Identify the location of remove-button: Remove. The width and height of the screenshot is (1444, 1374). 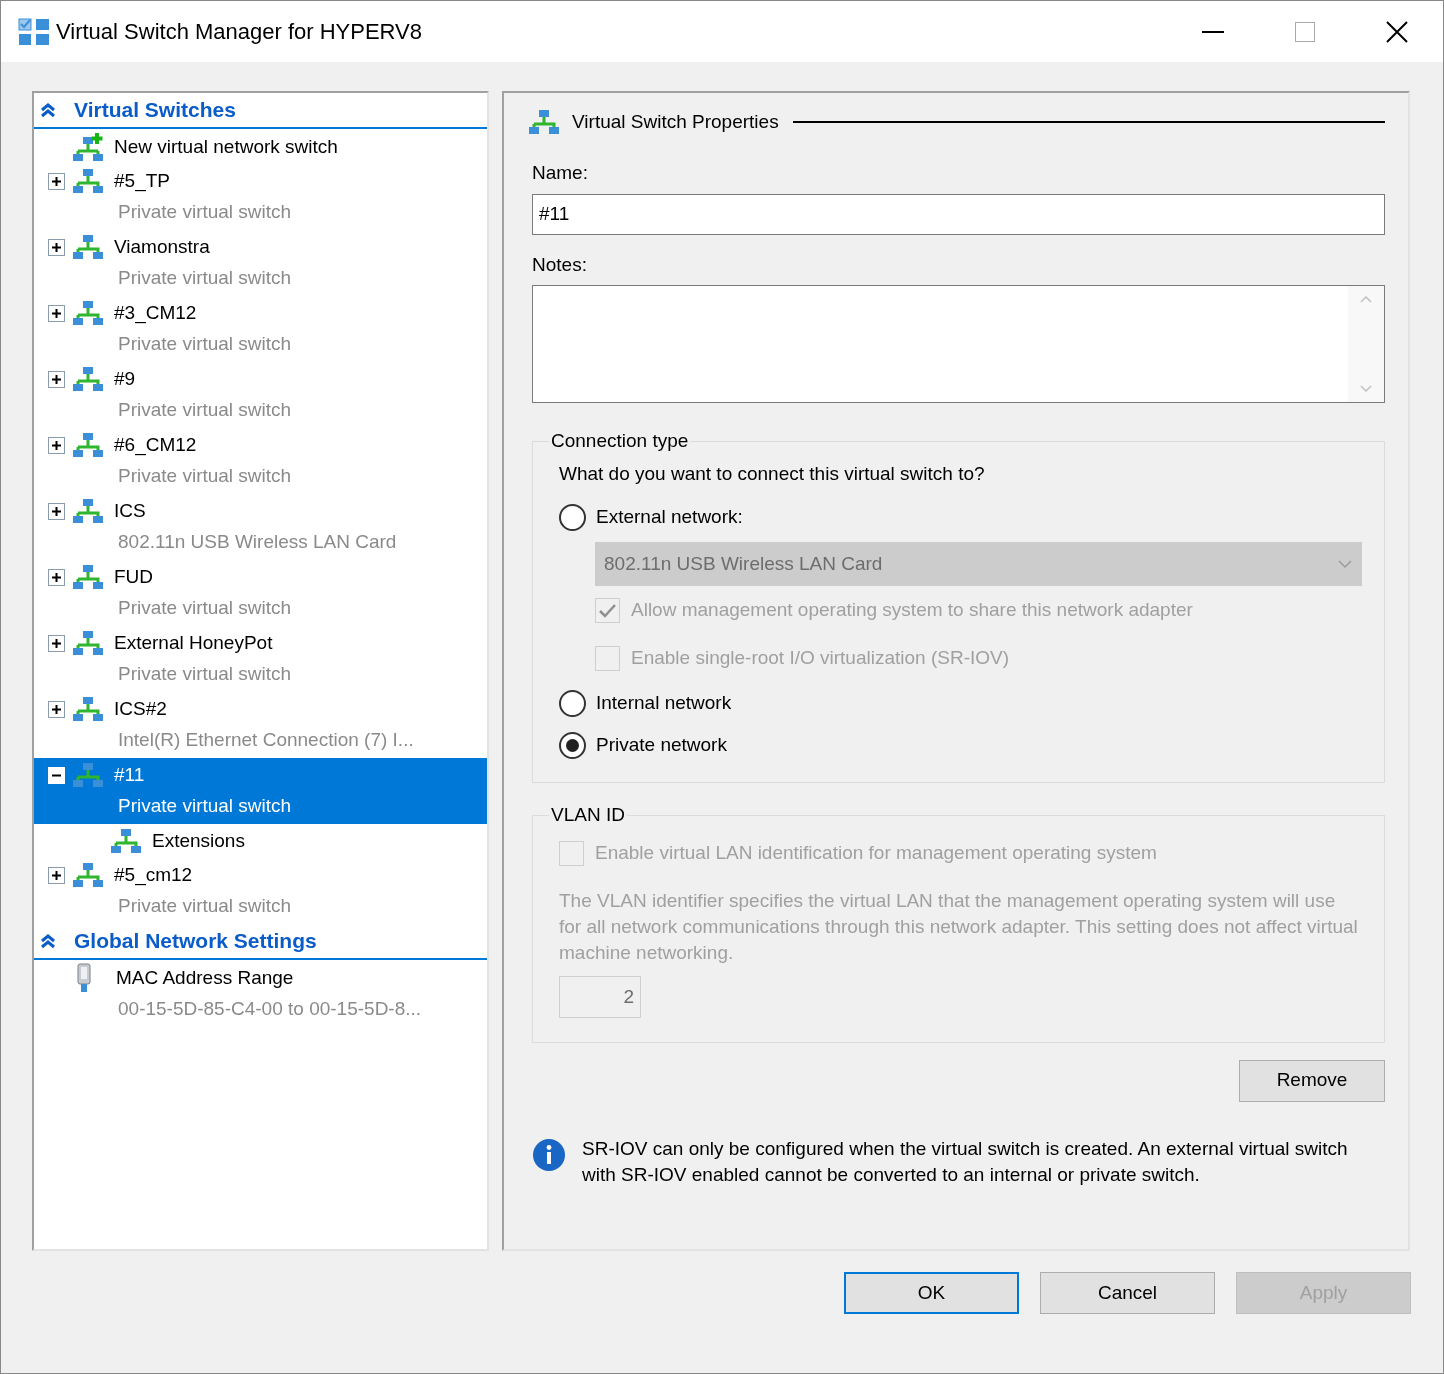
(1312, 1080).